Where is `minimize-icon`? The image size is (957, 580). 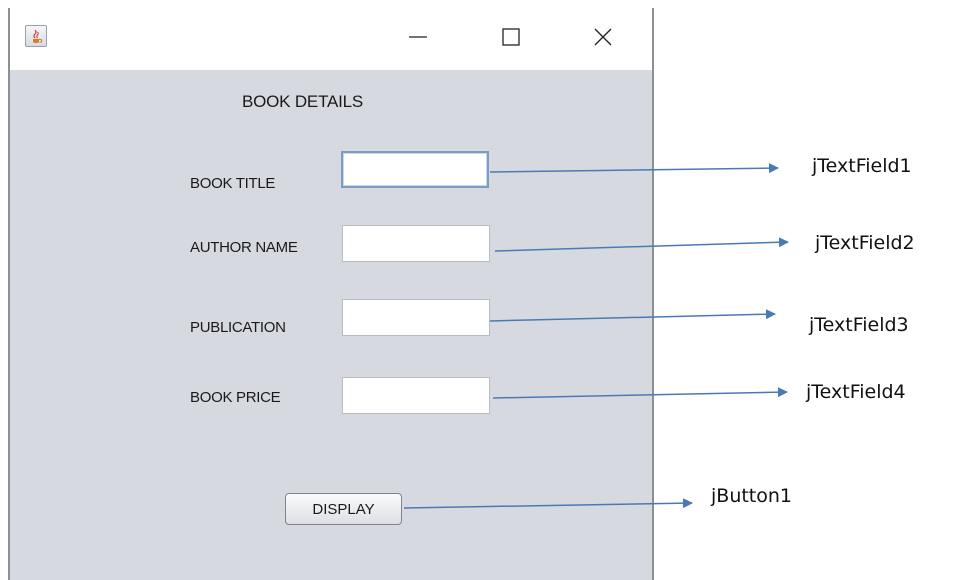 minimize-icon is located at coordinates (418, 37).